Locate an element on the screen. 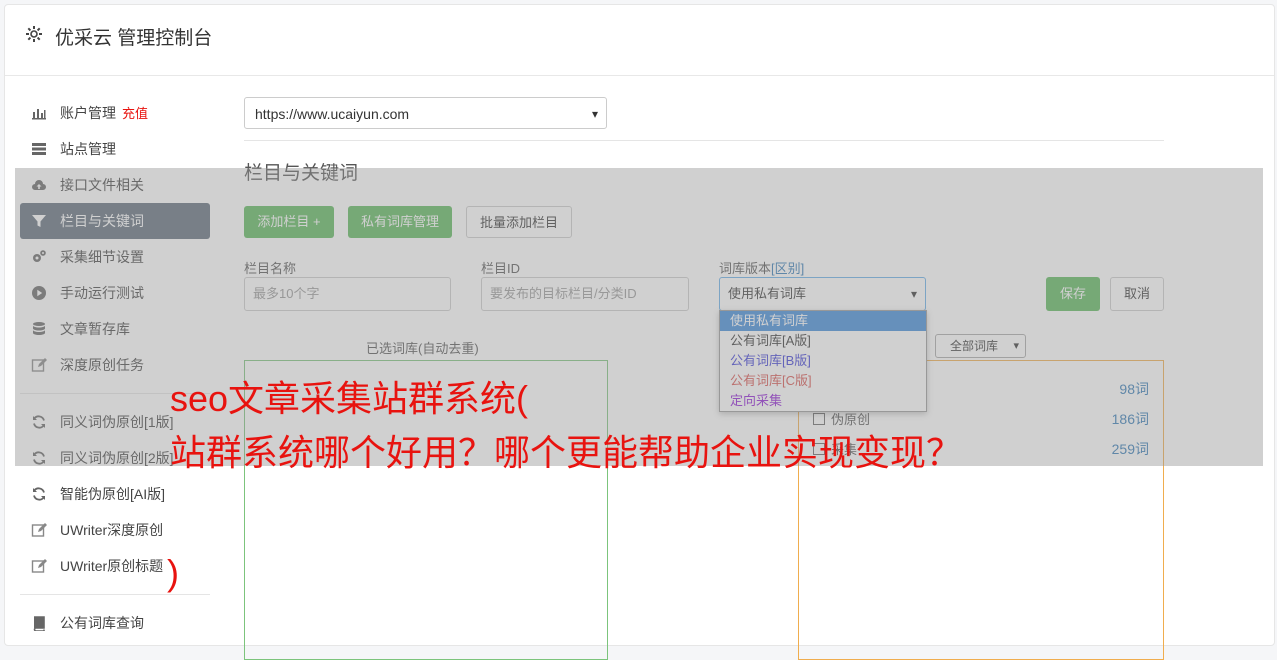 This screenshot has height=660, width=1277. chevron-down-icon: ▾ is located at coordinates (594, 114).